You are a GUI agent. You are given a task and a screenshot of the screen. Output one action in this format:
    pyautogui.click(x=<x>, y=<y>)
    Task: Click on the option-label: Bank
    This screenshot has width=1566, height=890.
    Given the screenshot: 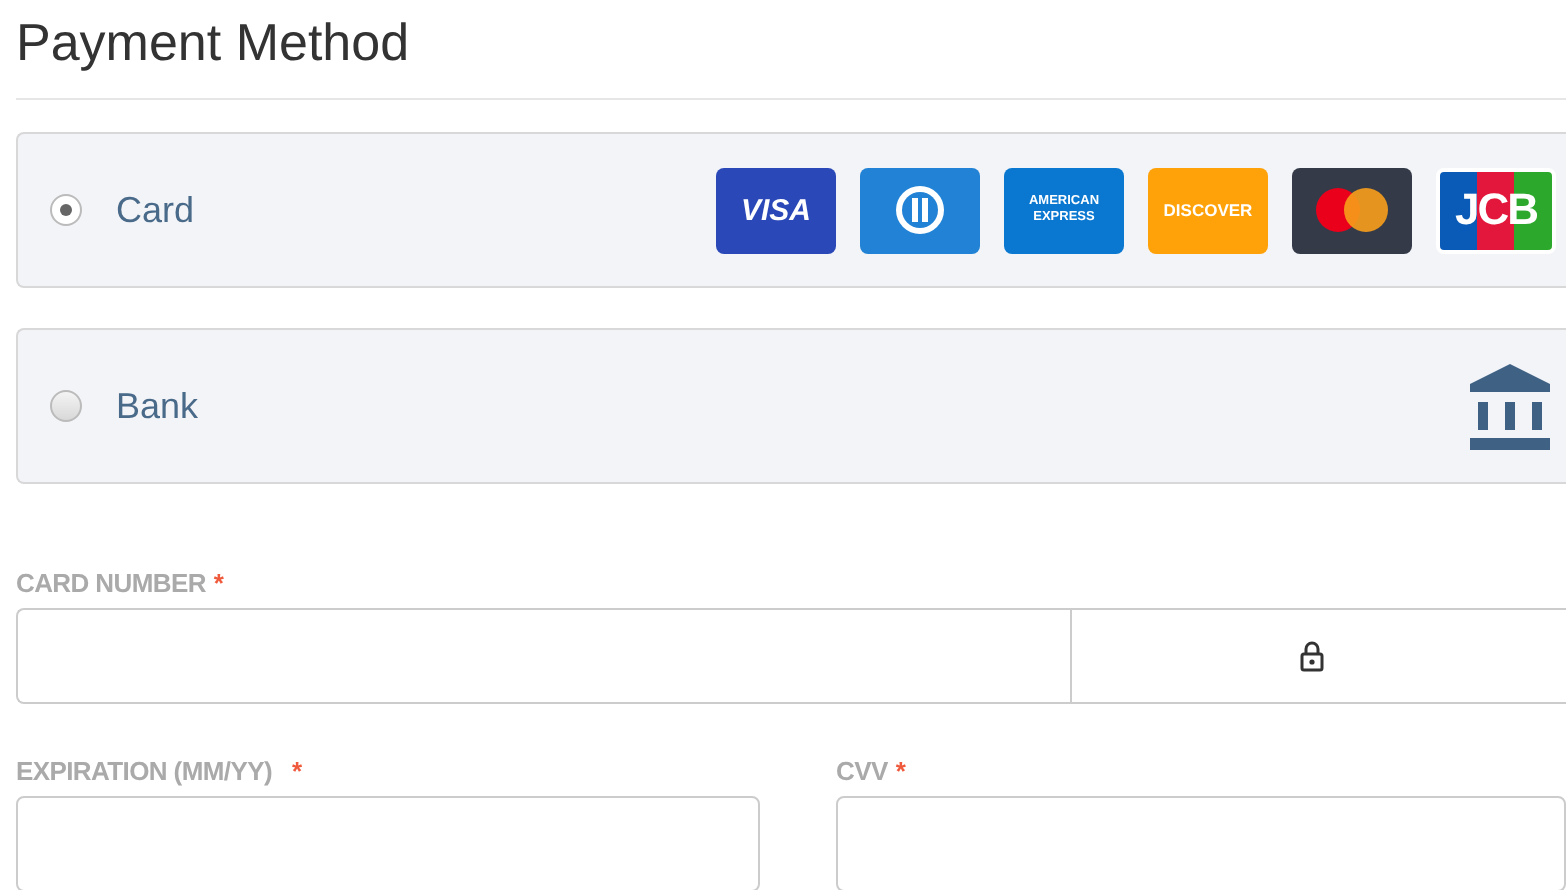 What is the action you would take?
    pyautogui.click(x=158, y=406)
    